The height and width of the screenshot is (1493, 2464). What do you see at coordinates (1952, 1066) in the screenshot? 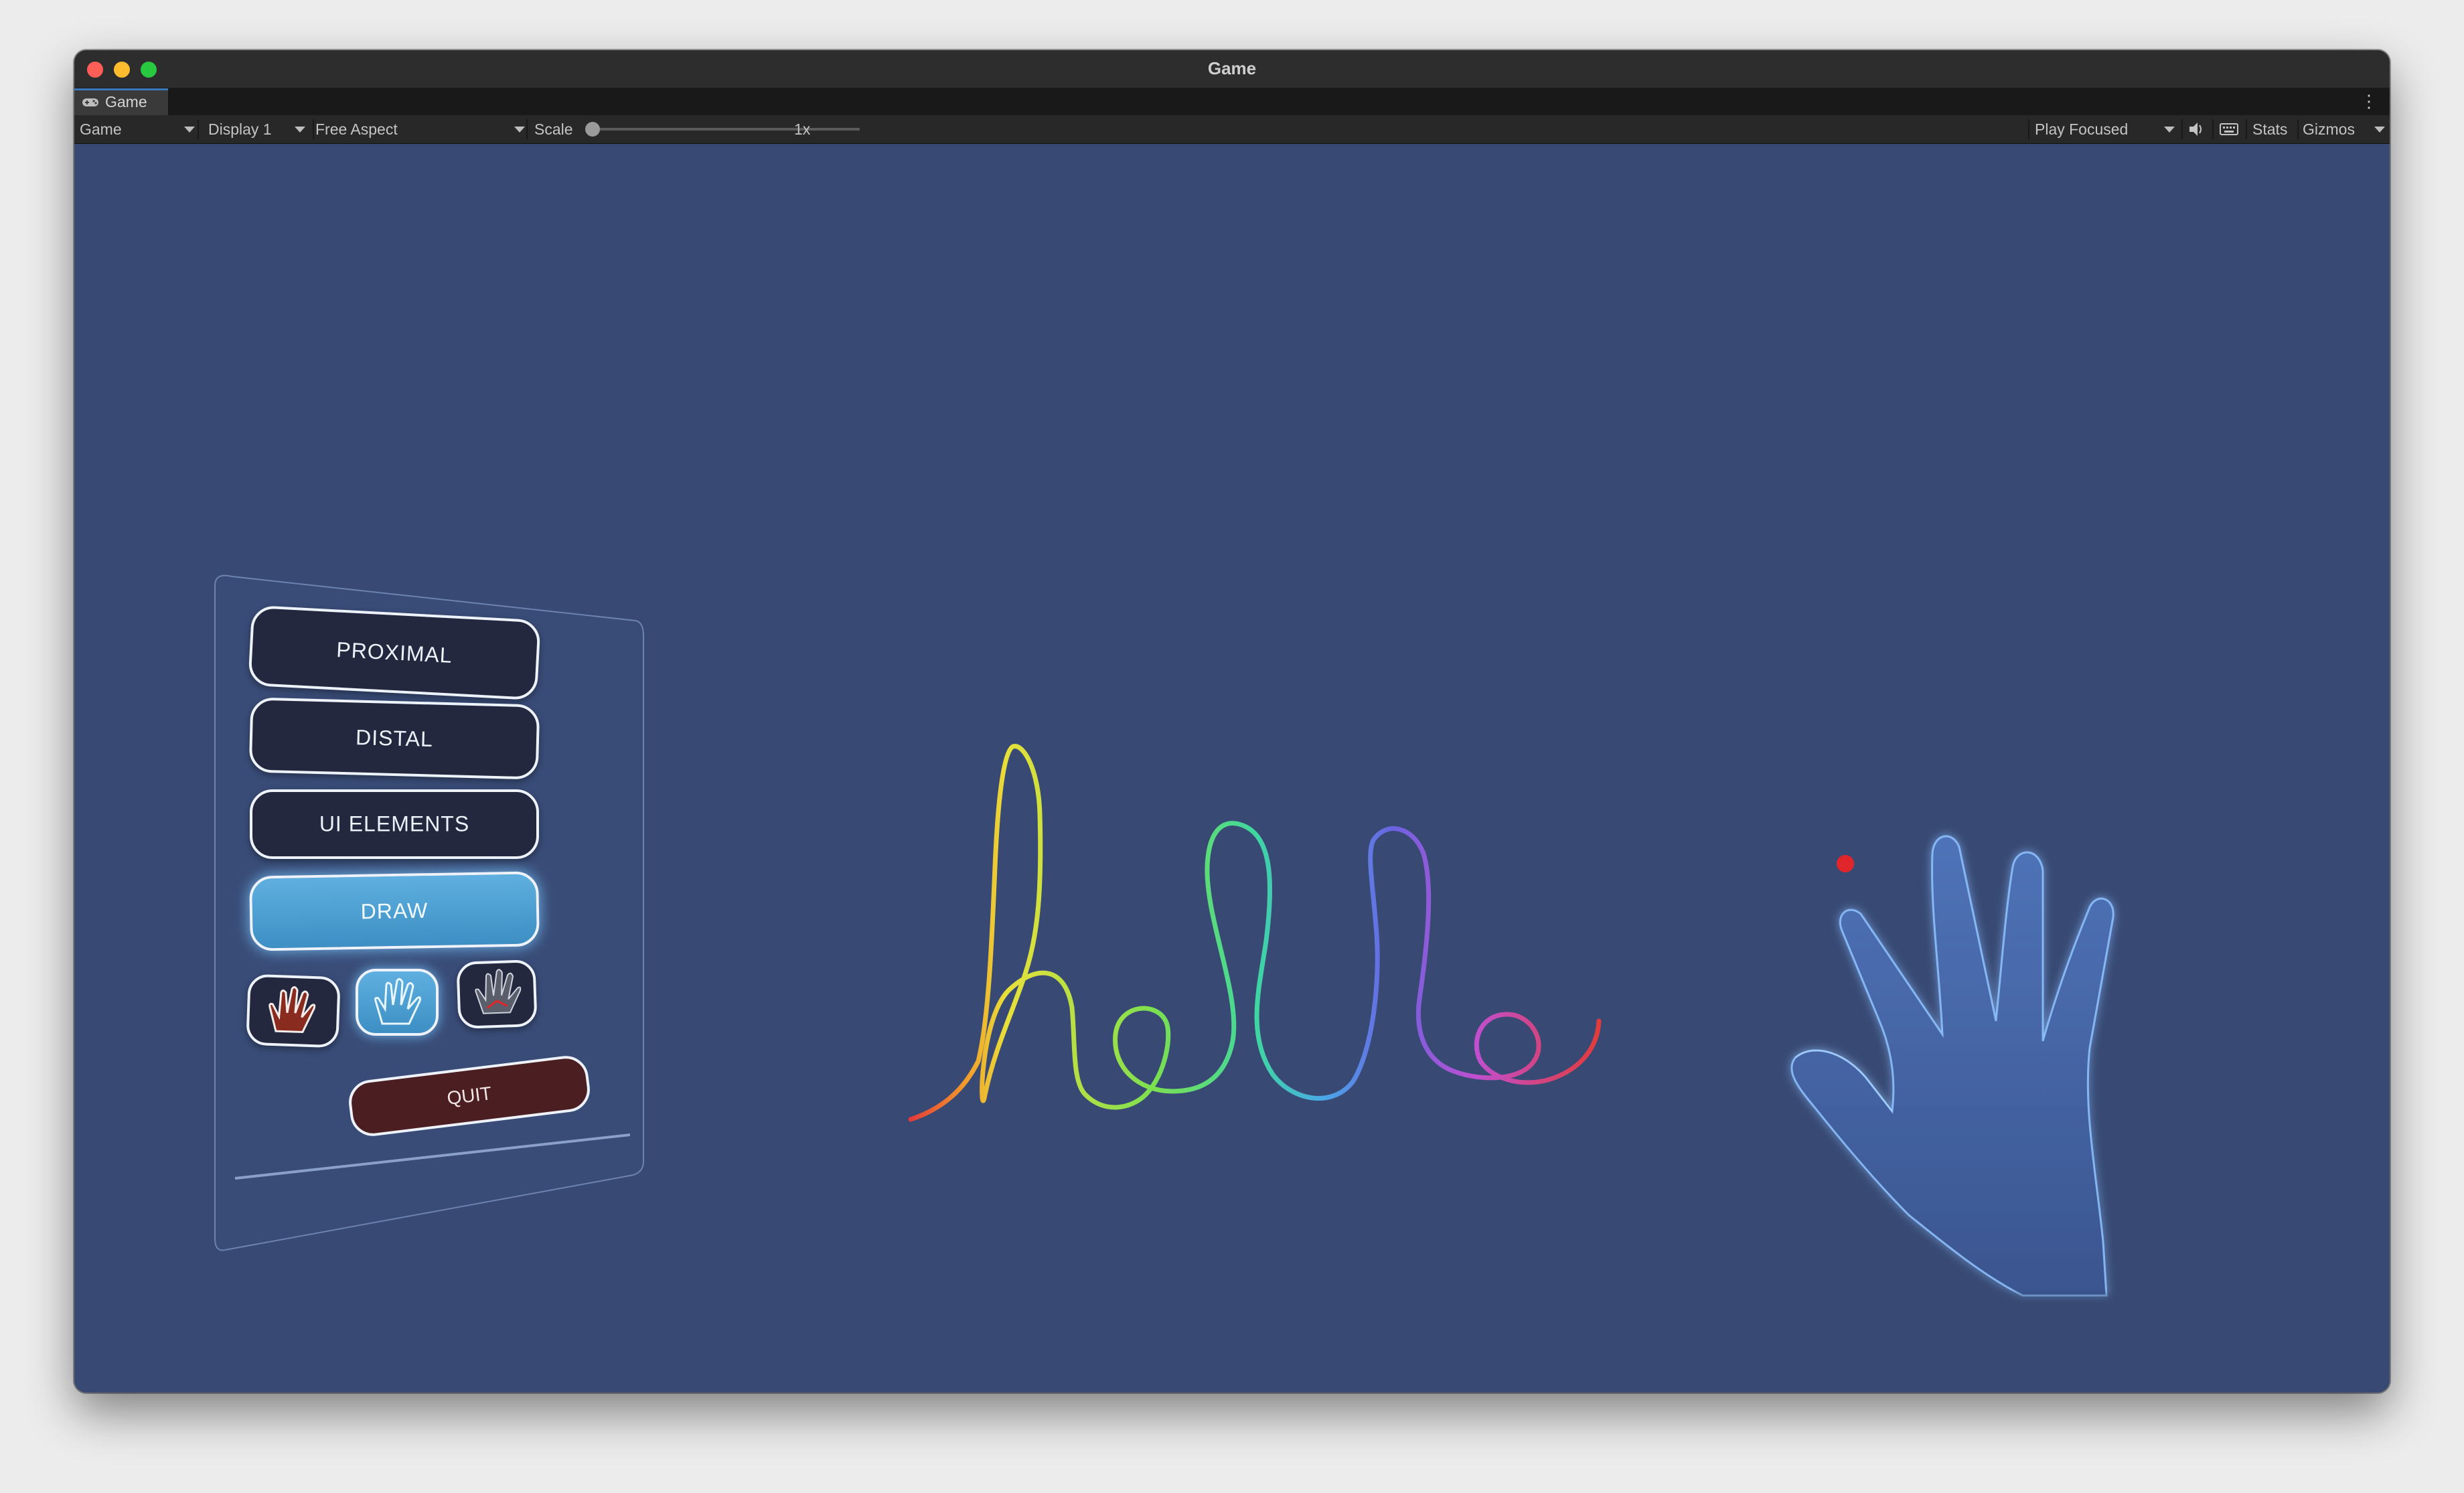
I see `virtual-hand` at bounding box center [1952, 1066].